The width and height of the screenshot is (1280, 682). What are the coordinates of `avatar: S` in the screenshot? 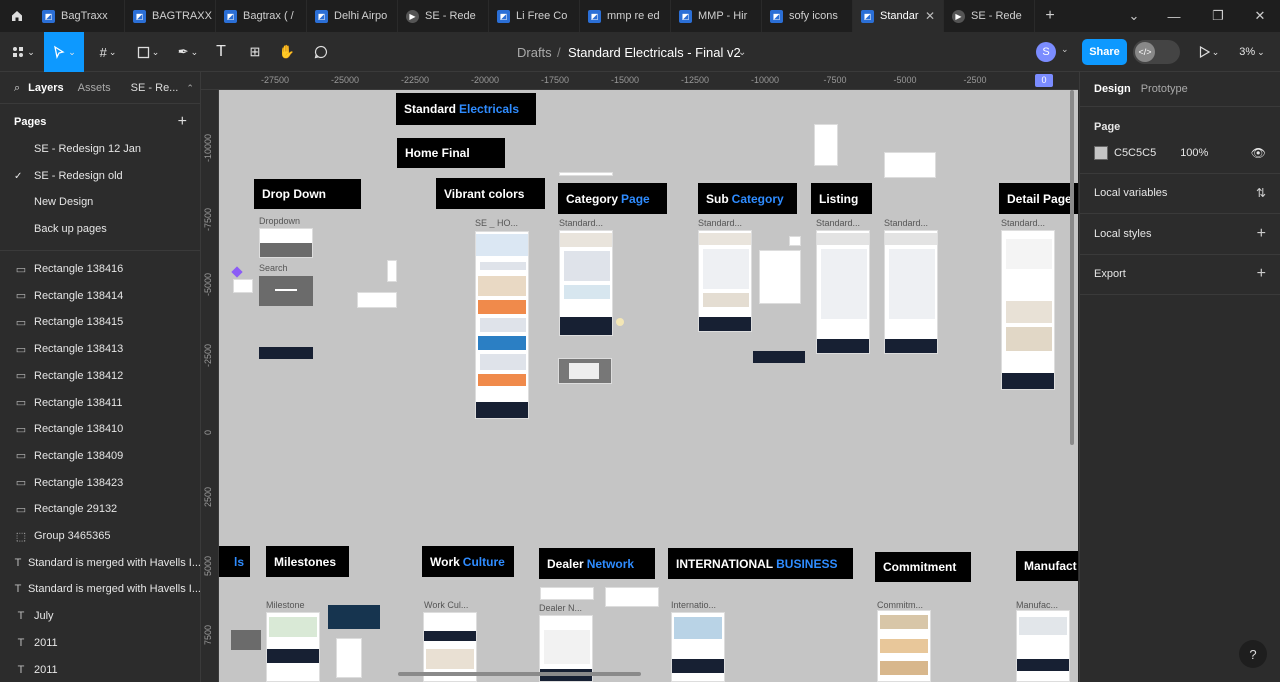 It's located at (1046, 52).